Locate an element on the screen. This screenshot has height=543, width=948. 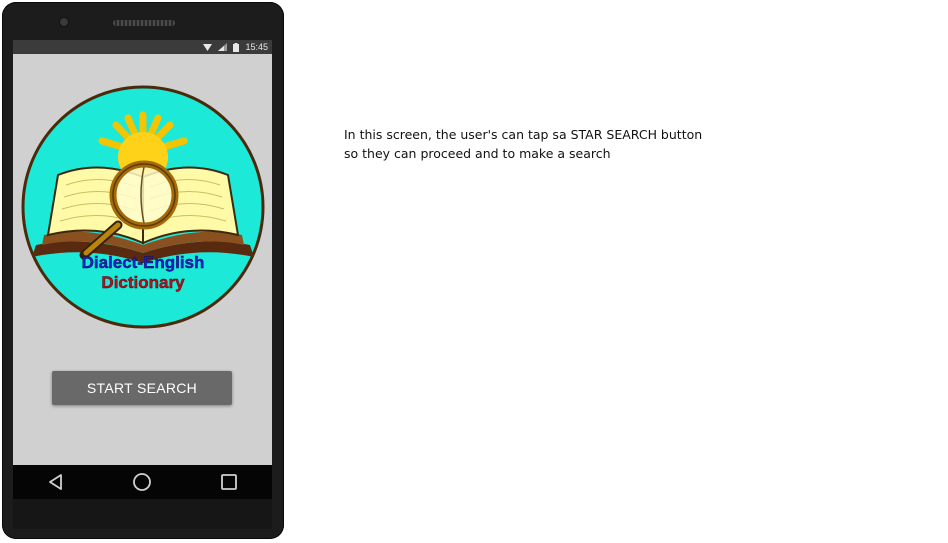
status-bar: 15:45 is located at coordinates (142, 47).